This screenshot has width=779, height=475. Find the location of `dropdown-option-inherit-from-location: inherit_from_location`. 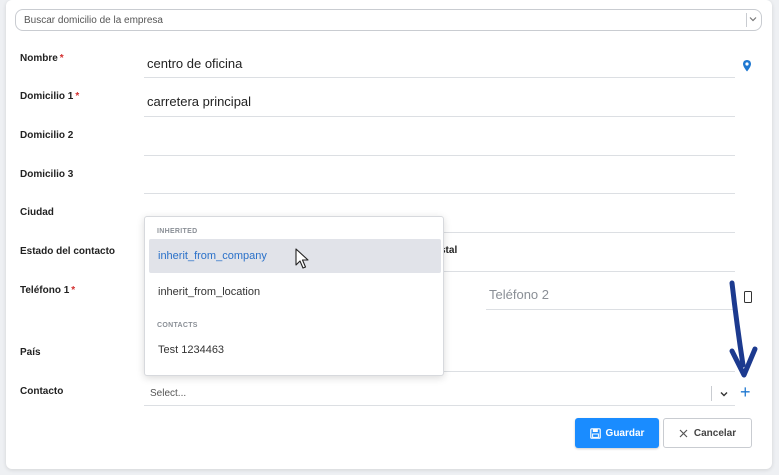

dropdown-option-inherit-from-location: inherit_from_location is located at coordinates (295, 292).